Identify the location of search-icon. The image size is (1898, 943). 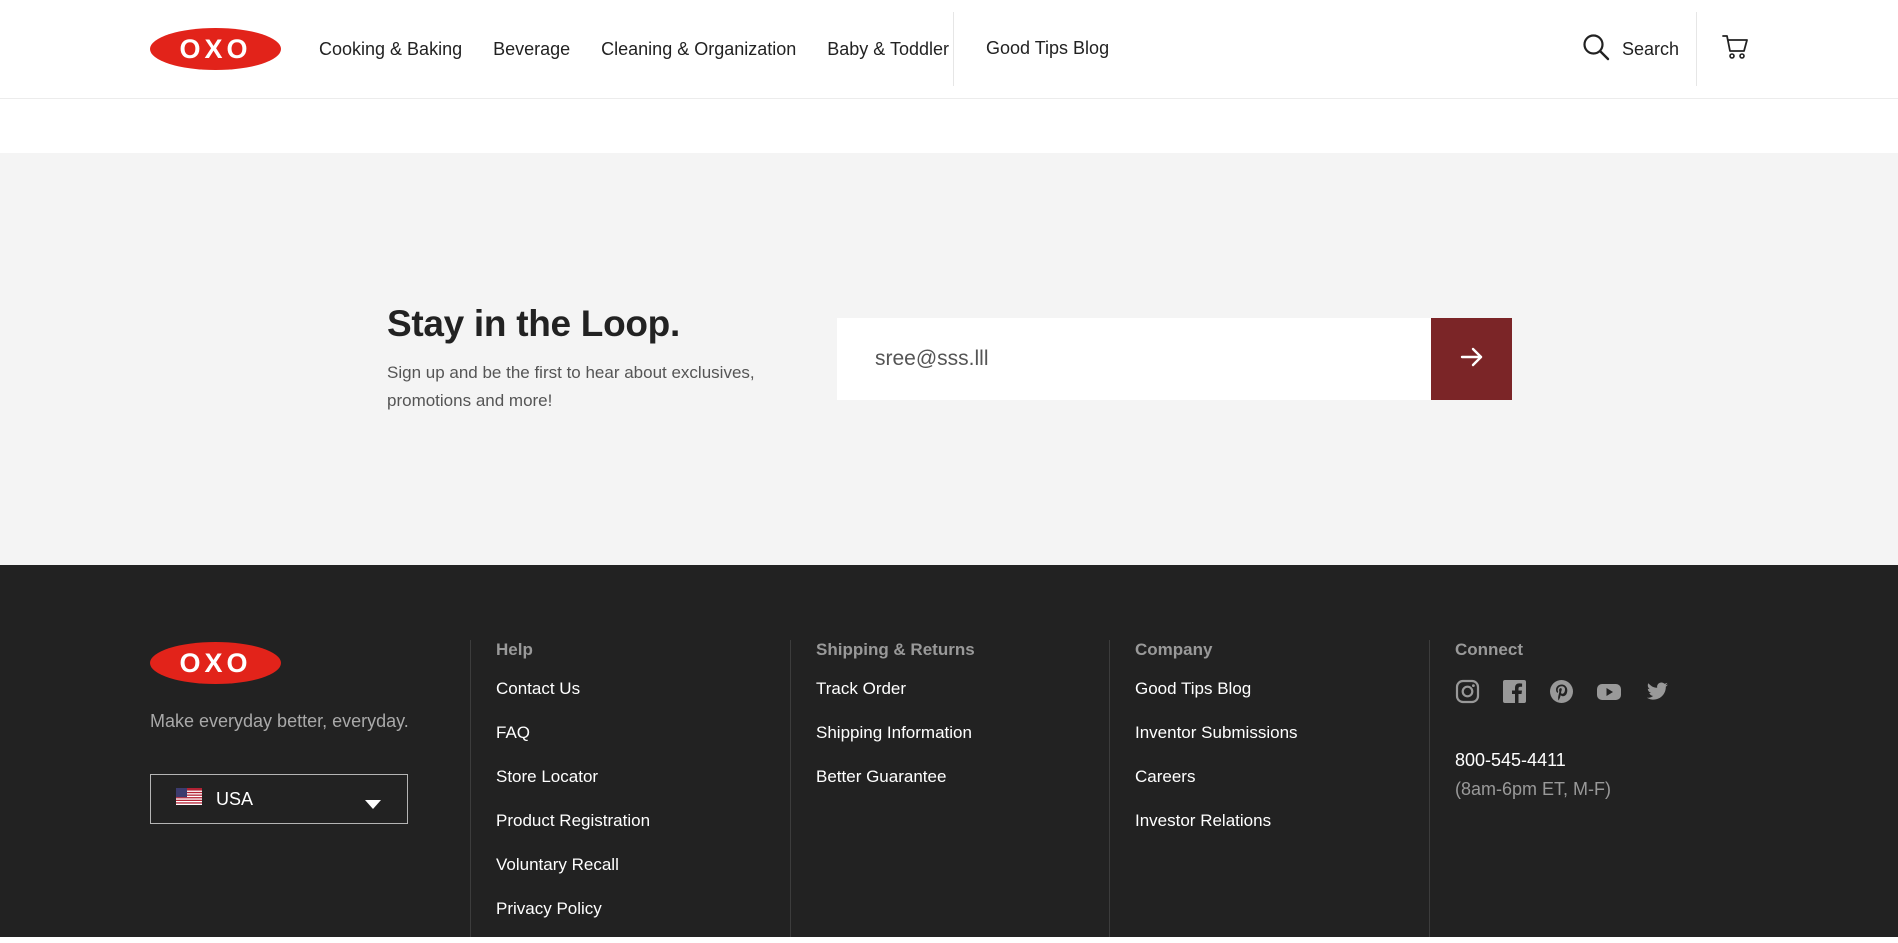
(1596, 49).